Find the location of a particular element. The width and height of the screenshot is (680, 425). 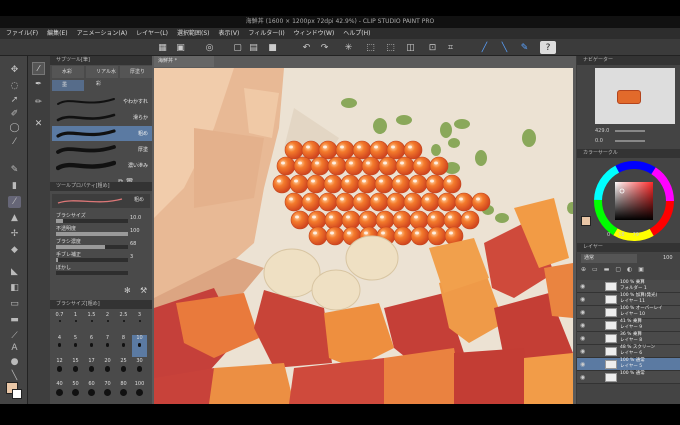

deselect-icon: ⬚ is located at coordinates (390, 47).